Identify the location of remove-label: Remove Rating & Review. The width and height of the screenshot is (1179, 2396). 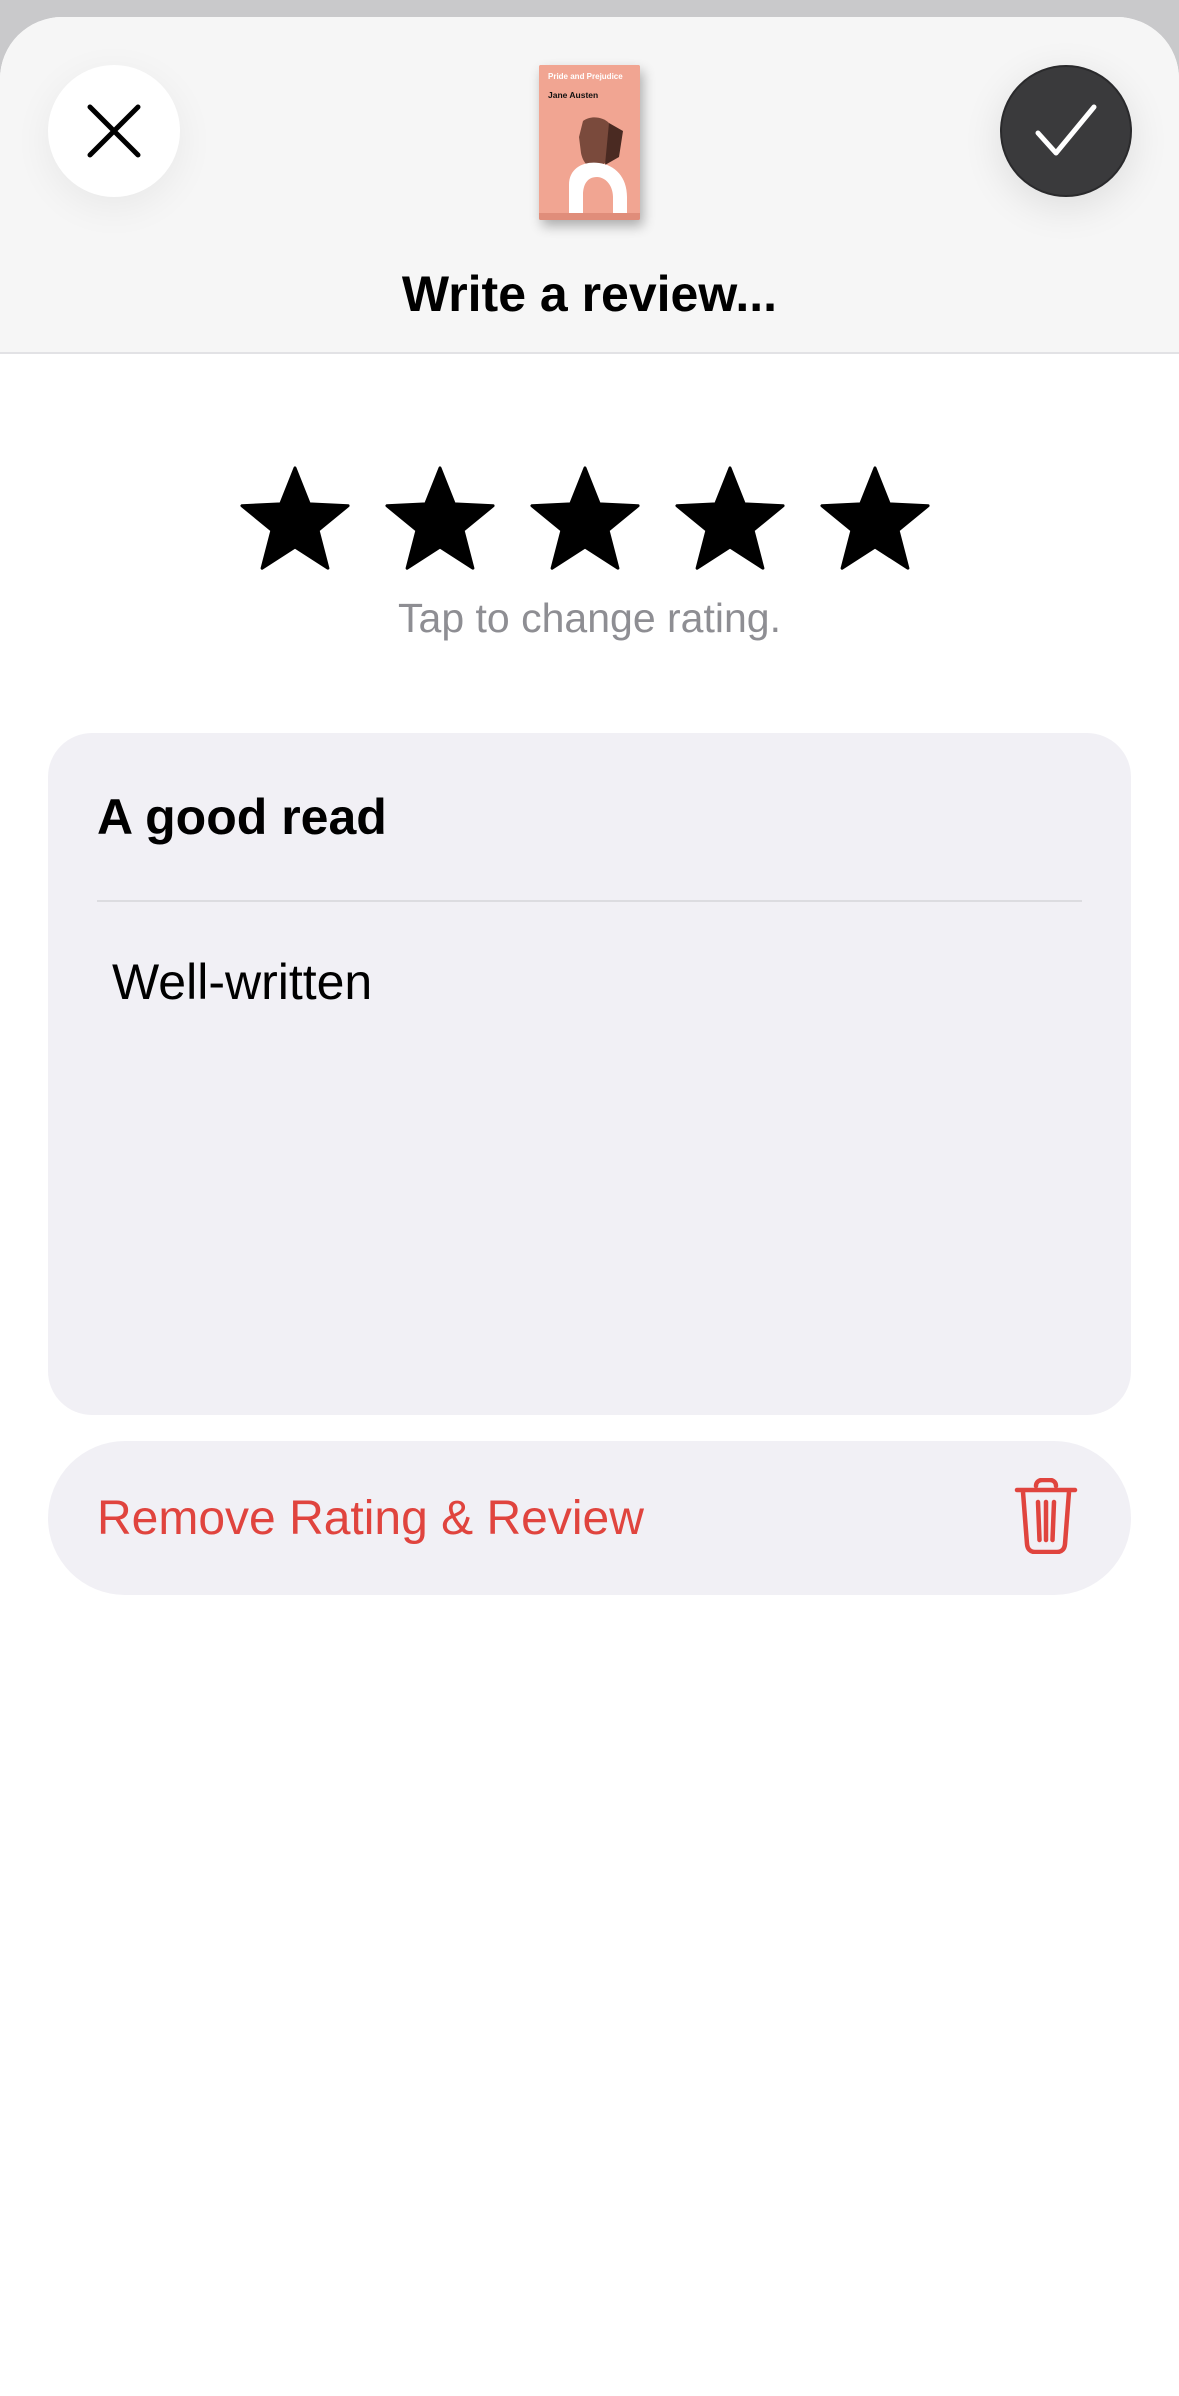
(370, 1518).